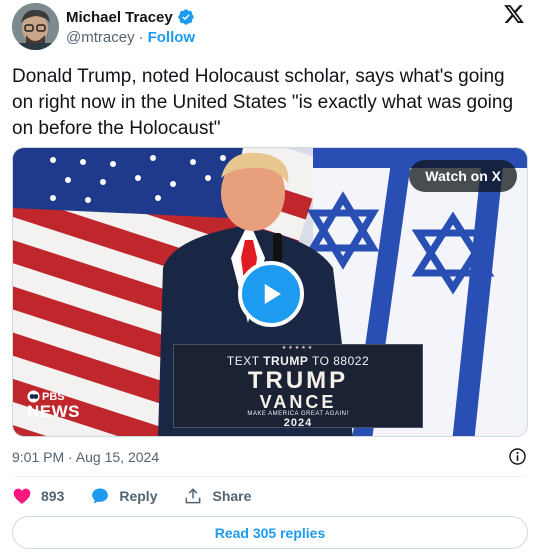 The width and height of the screenshot is (533, 555). Describe the element at coordinates (100, 37) in the screenshot. I see `author-handle: @mtracey` at that location.